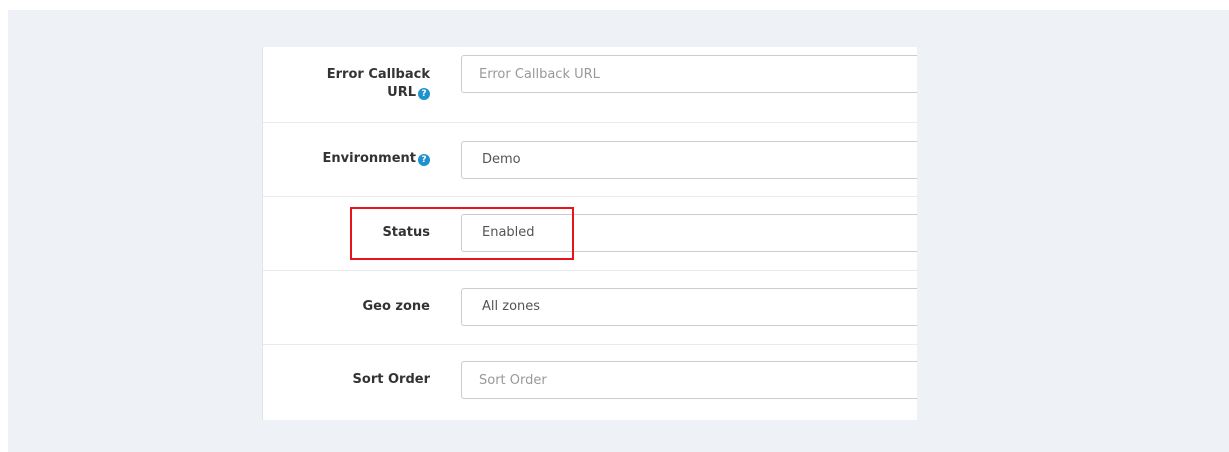 This screenshot has width=1229, height=452. I want to click on error-callback-url-input, so click(689, 74).